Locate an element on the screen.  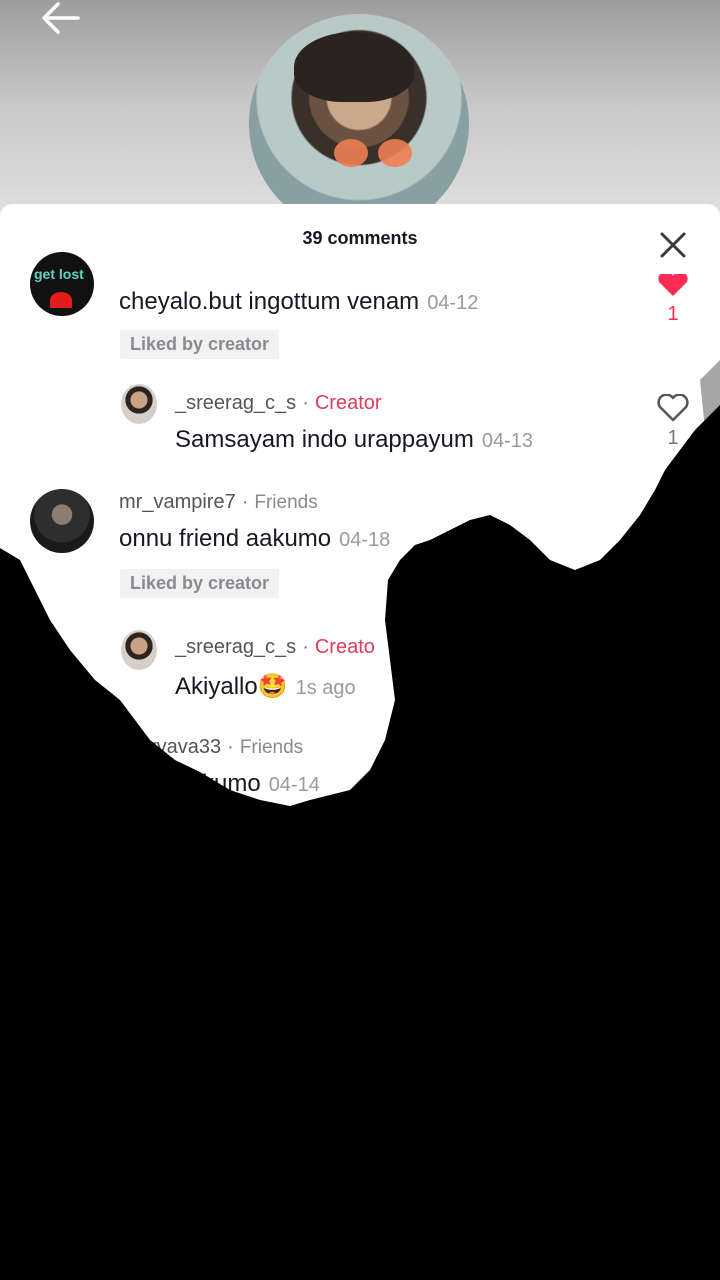
comment-item: rvava33 · Friends kkumo 04-14 is located at coordinates (360, 774).